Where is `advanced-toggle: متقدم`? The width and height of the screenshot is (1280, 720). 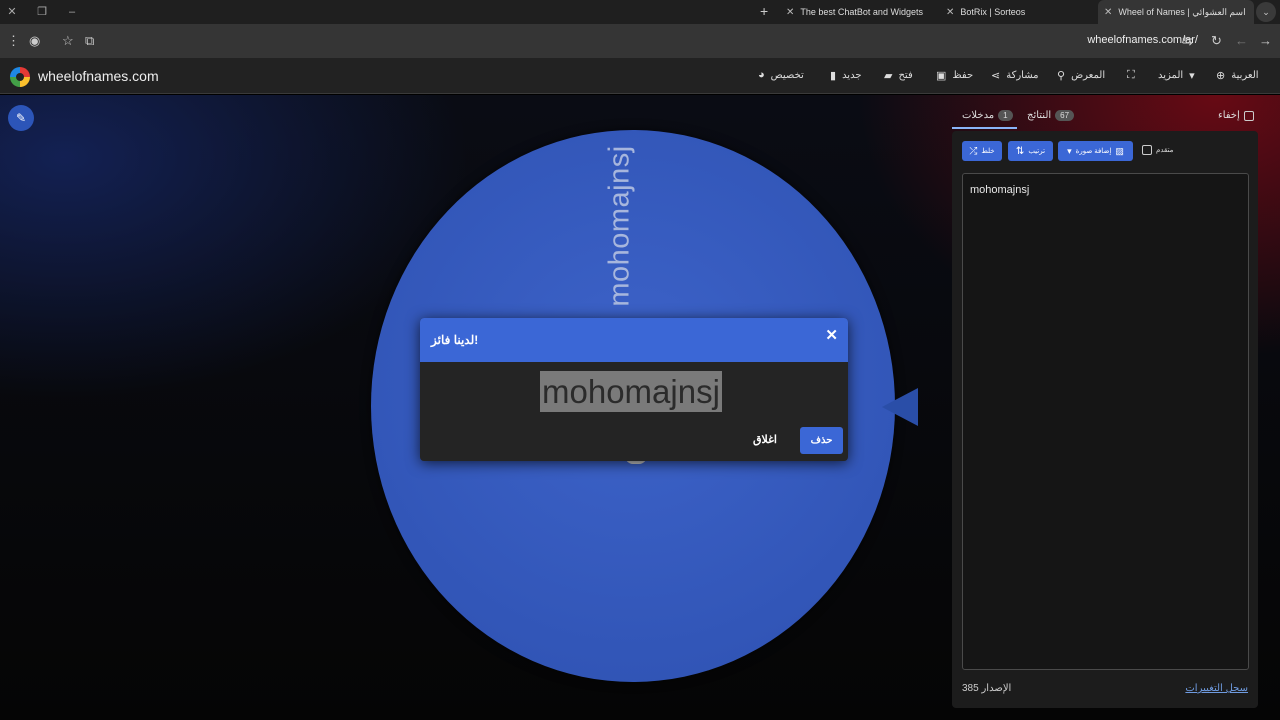 advanced-toggle: متقدم is located at coordinates (1157, 150).